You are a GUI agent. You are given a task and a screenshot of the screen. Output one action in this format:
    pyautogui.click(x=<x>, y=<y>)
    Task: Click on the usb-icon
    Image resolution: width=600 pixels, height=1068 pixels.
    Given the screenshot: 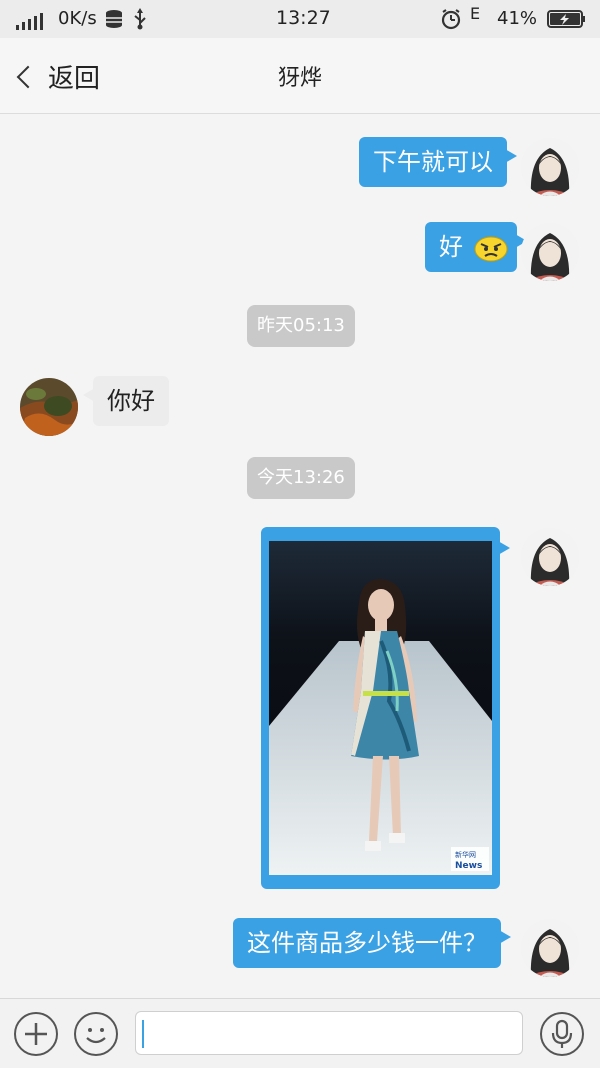 What is the action you would take?
    pyautogui.click(x=140, y=19)
    